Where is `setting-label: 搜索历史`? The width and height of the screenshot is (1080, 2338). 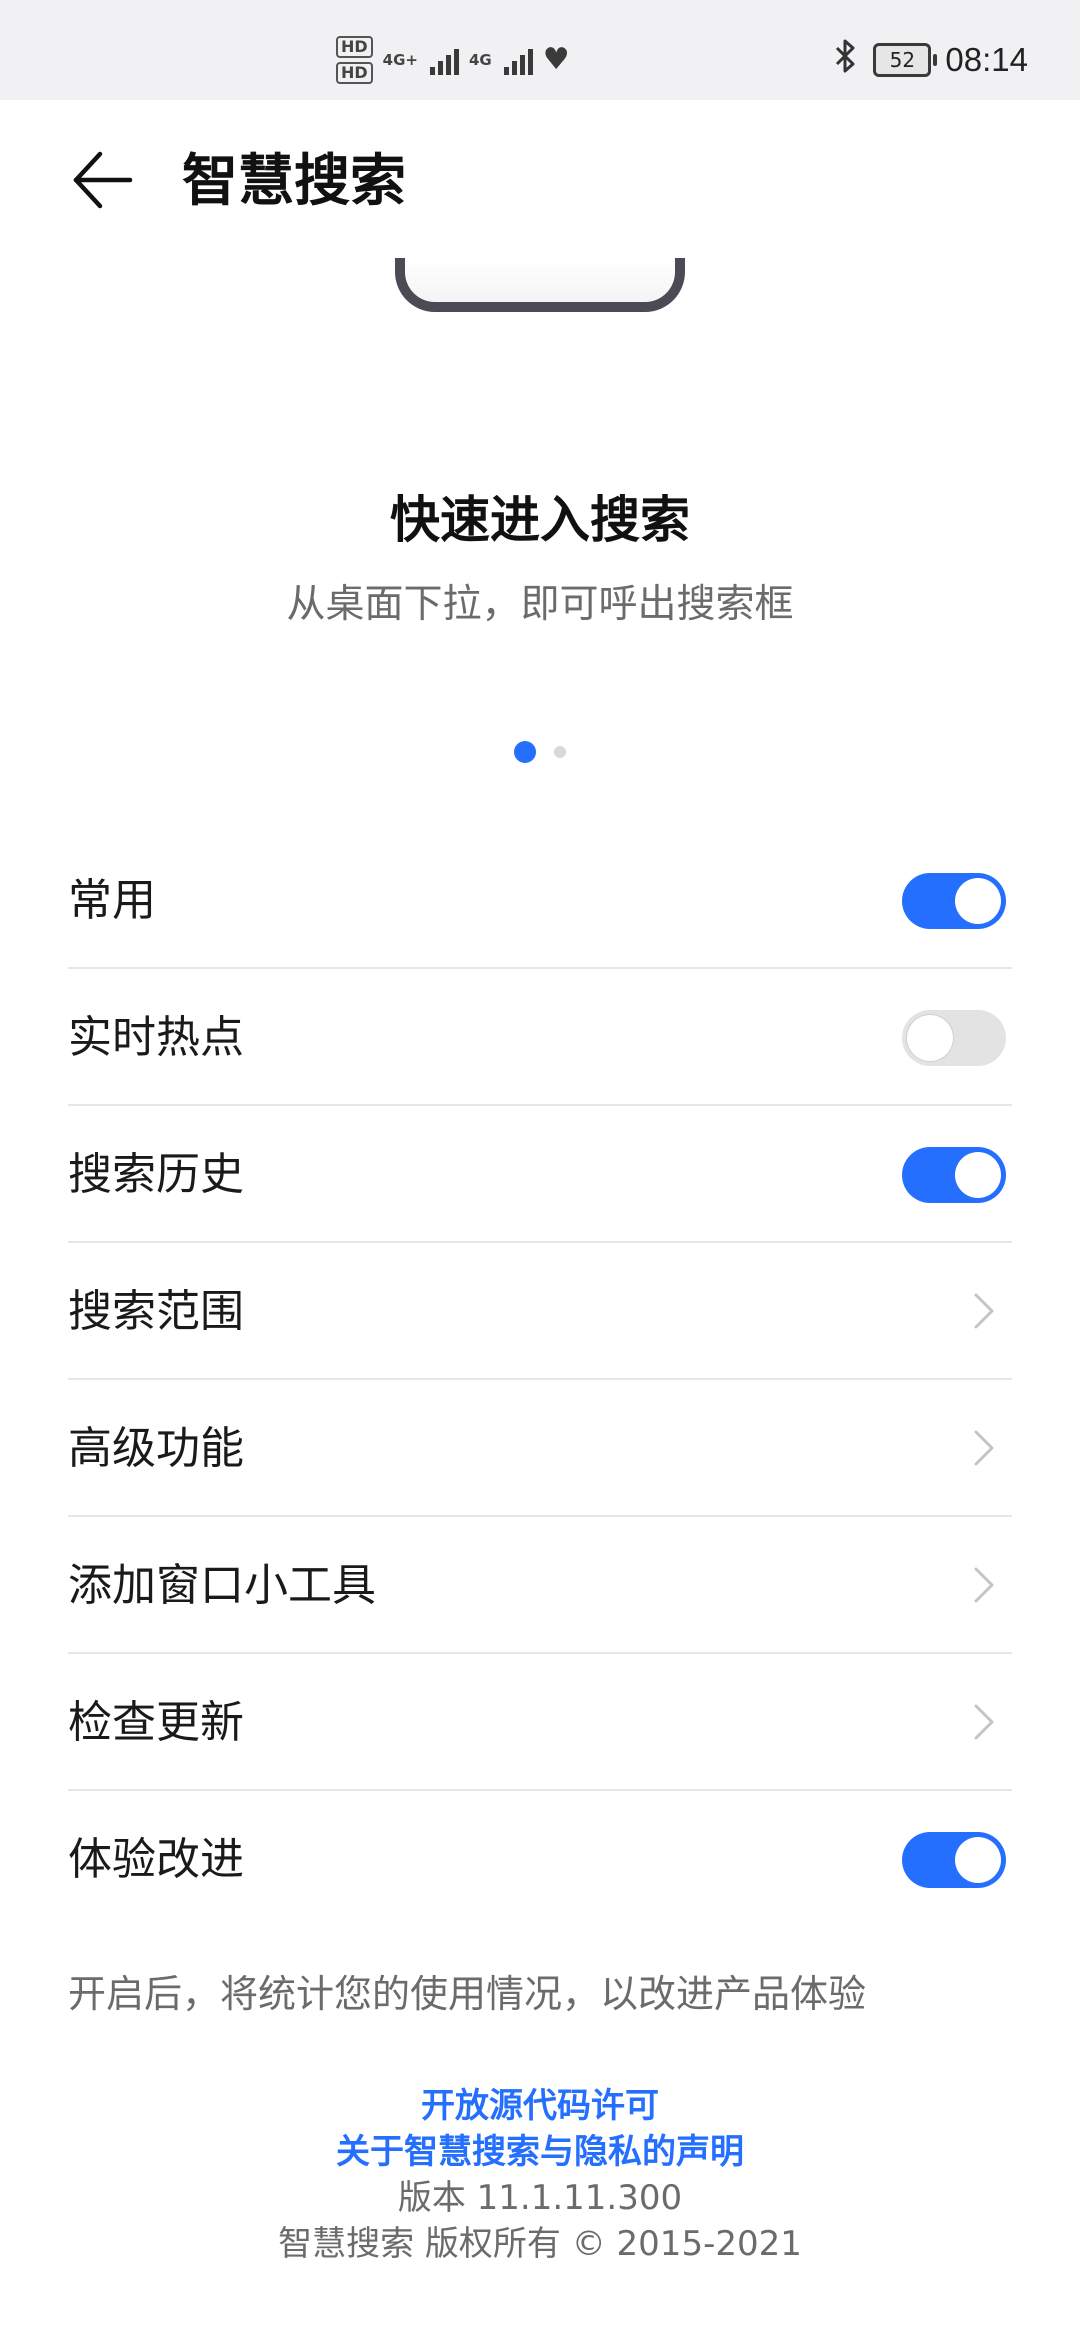
setting-label: 搜索历史 is located at coordinates (156, 1174).